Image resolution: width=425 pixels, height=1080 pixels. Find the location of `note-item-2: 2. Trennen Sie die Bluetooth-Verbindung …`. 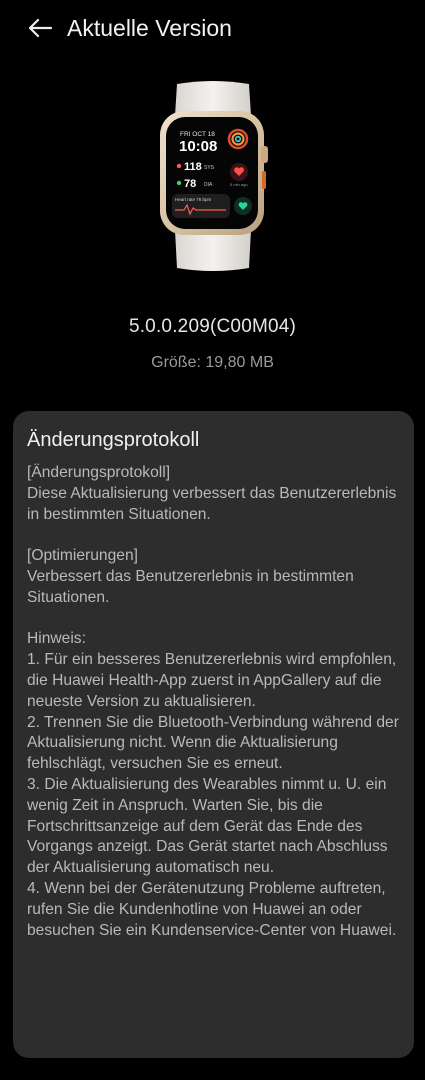

note-item-2: 2. Trennen Sie die Bluetooth-Verbindung … is located at coordinates (213, 743).